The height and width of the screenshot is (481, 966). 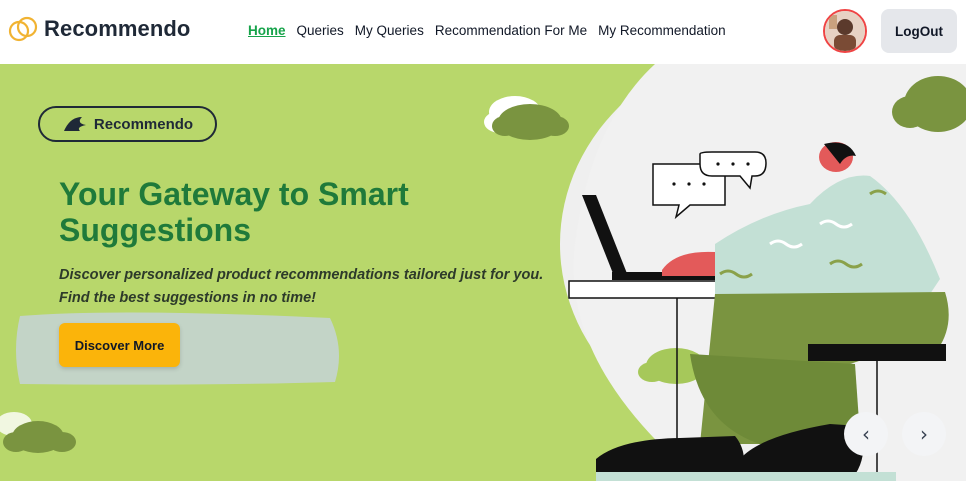 What do you see at coordinates (320, 30) in the screenshot?
I see `nav-queries: Queries` at bounding box center [320, 30].